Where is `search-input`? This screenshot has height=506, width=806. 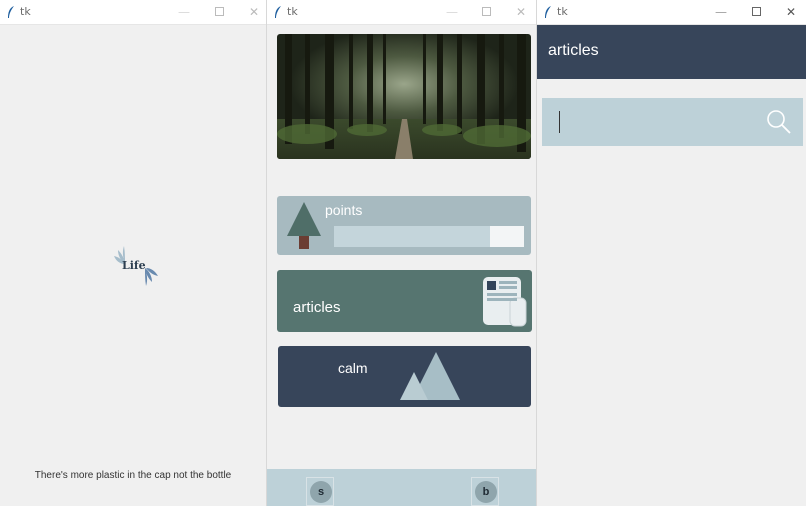 search-input is located at coordinates (654, 123).